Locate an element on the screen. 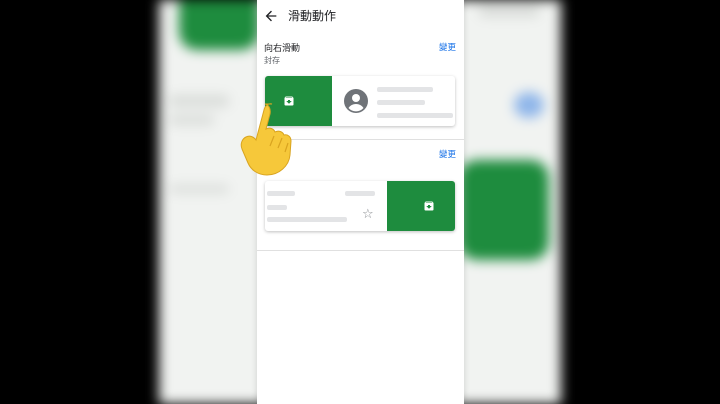 The height and width of the screenshot is (404, 720). archive-icon is located at coordinates (429, 206).